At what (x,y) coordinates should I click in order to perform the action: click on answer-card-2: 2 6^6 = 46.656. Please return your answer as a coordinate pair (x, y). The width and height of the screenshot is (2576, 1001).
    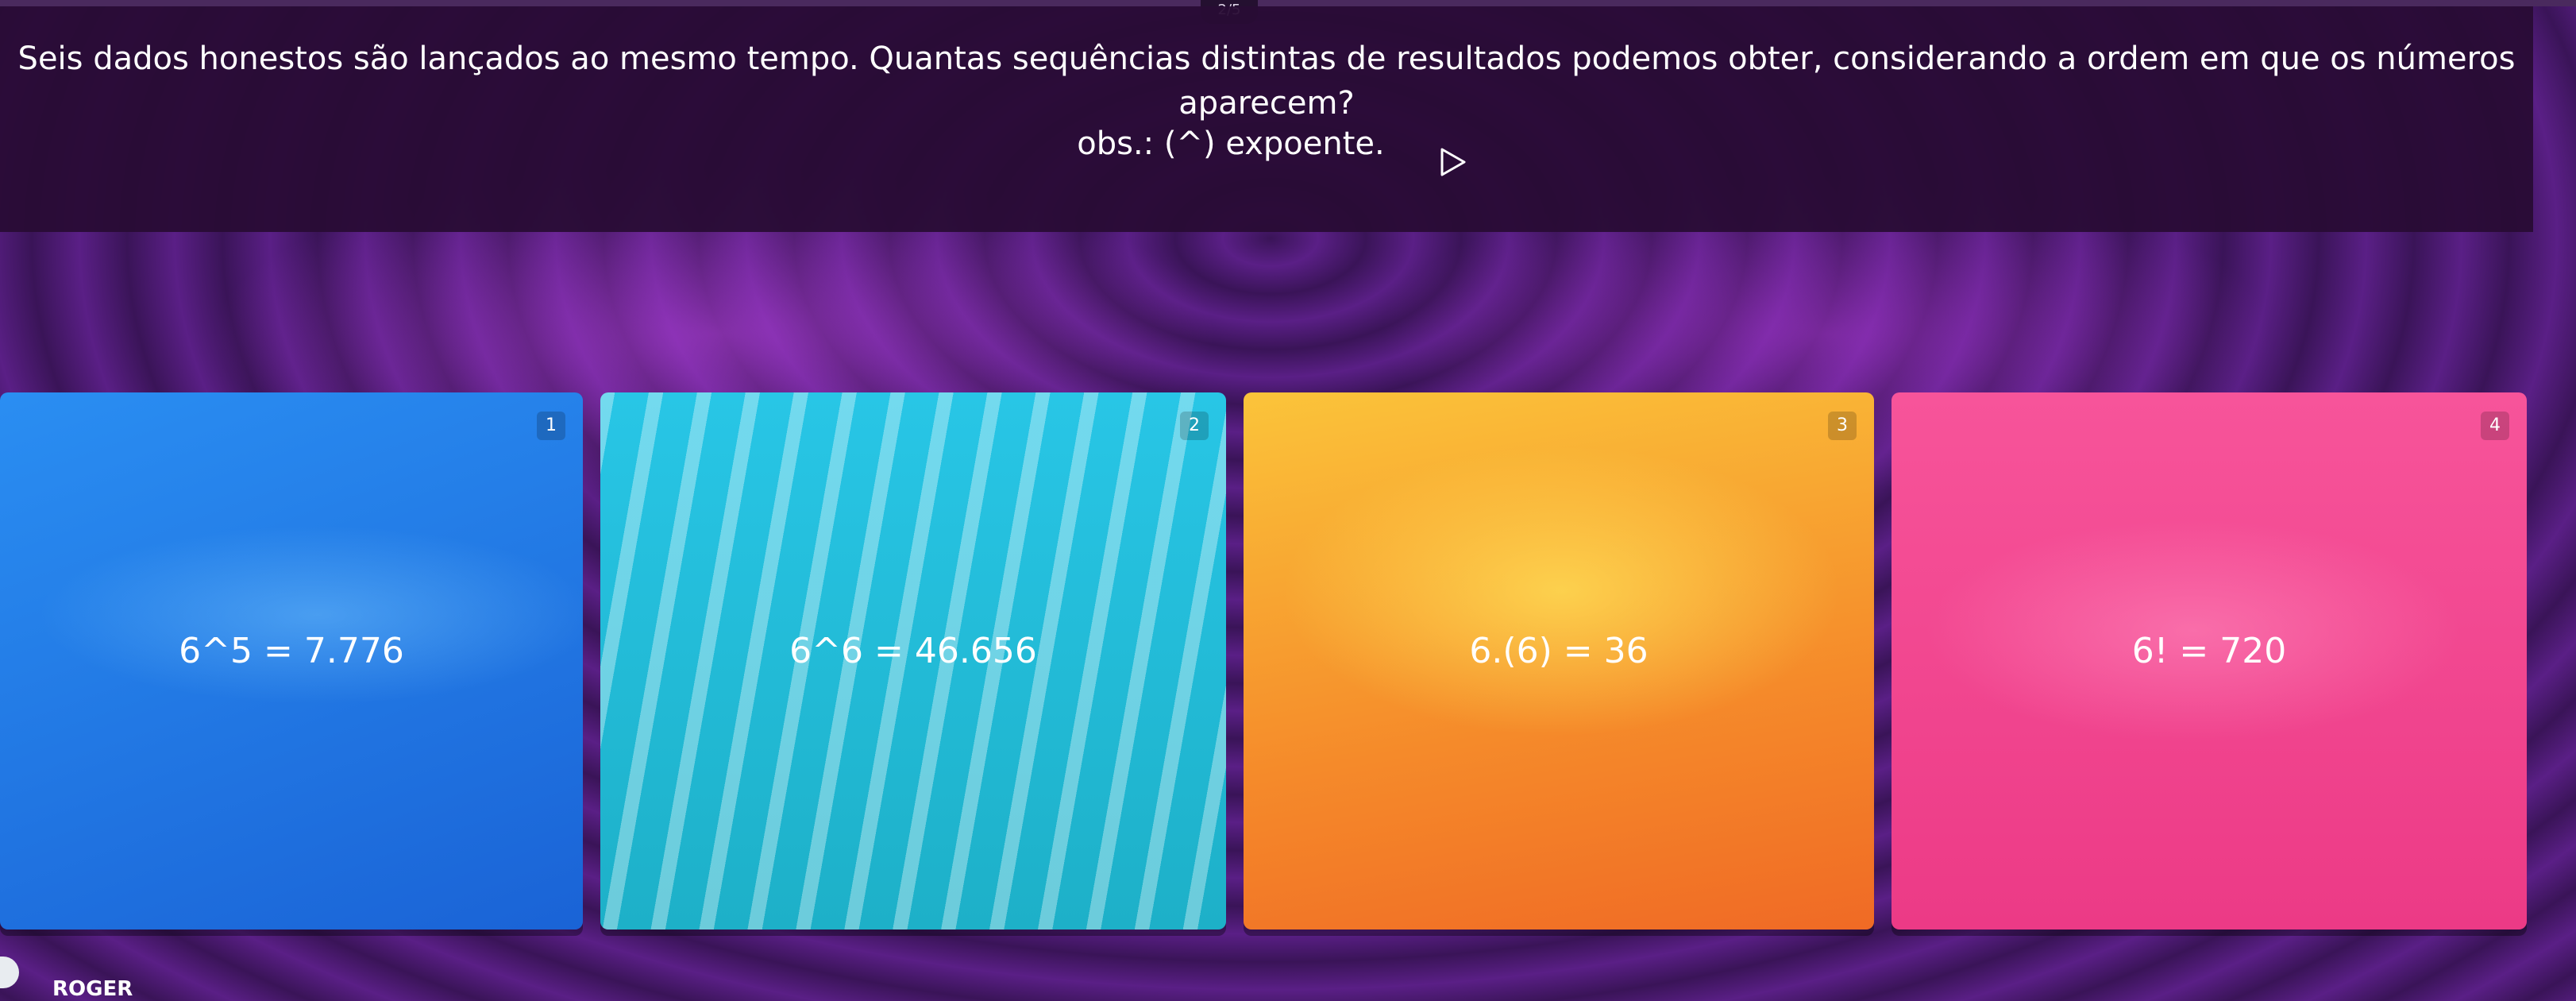
    Looking at the image, I should click on (913, 661).